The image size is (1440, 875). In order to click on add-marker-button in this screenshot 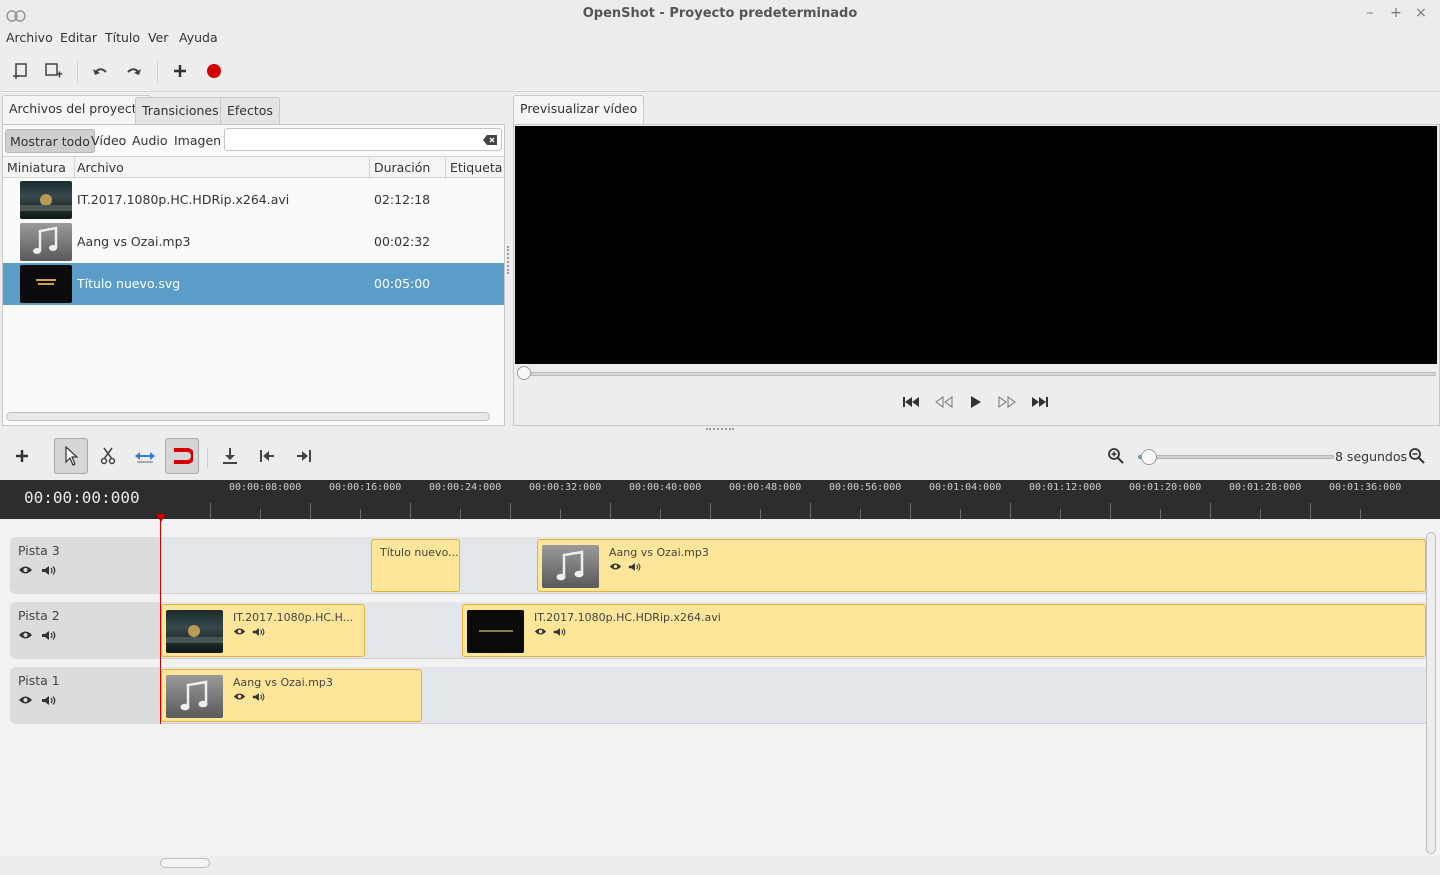, I will do `click(230, 456)`.